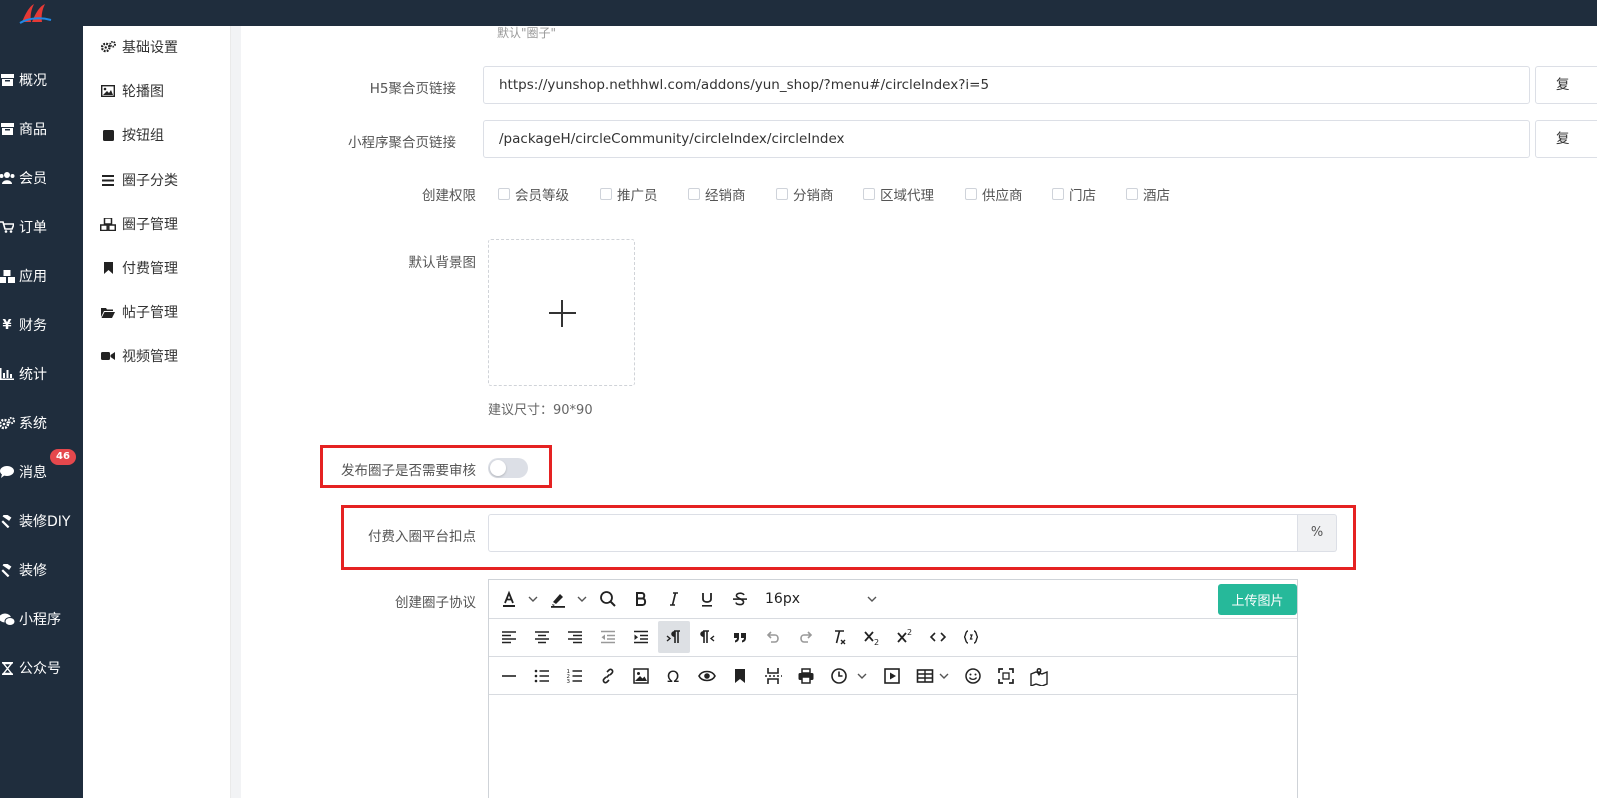  I want to click on horizontal-rule-icon, so click(509, 676).